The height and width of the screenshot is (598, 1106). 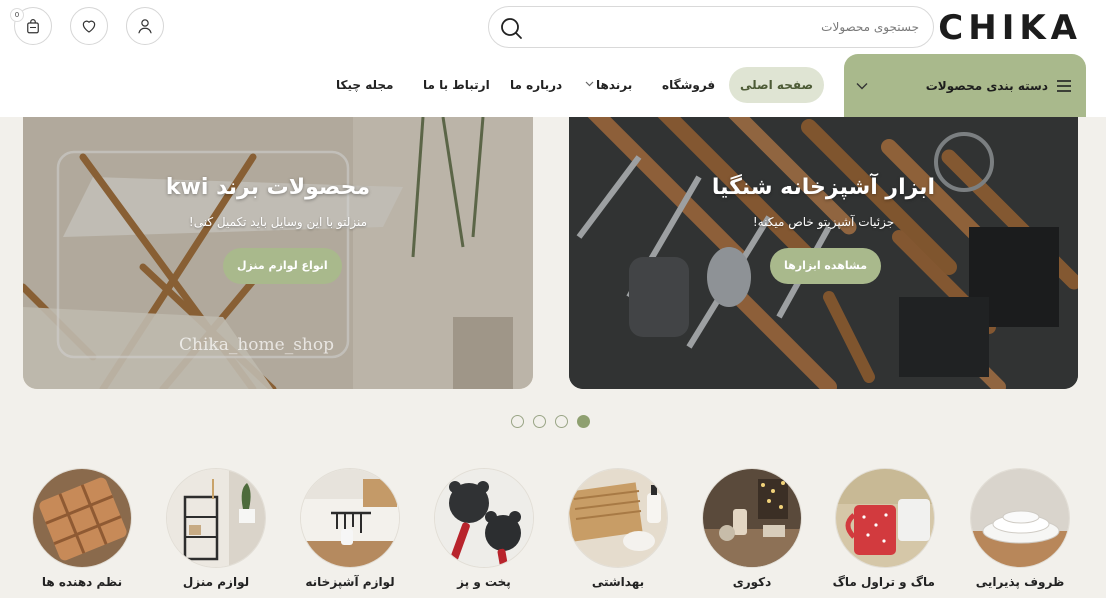 I want to click on cart-count-badge: 0, so click(x=17, y=15).